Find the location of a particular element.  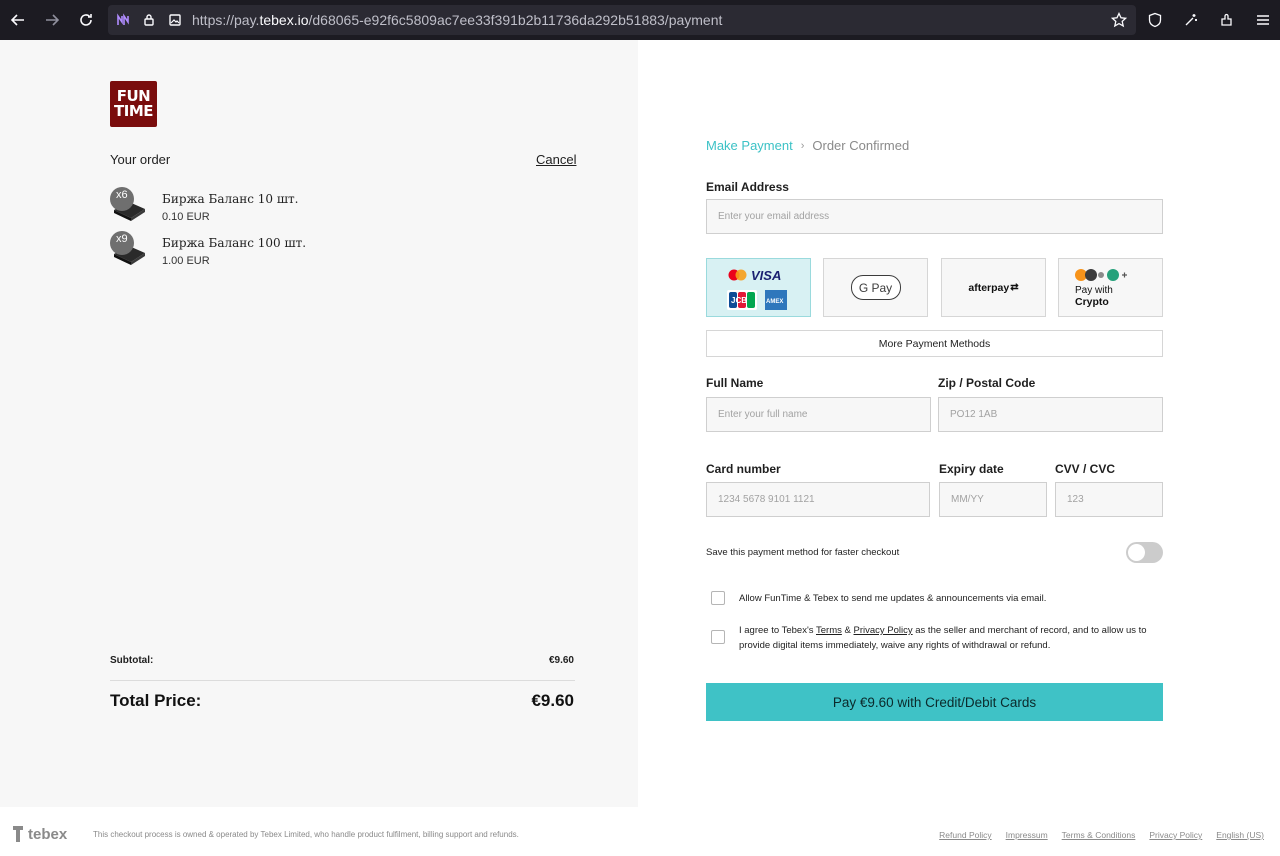

url-prefix: https://pay. is located at coordinates (226, 20).